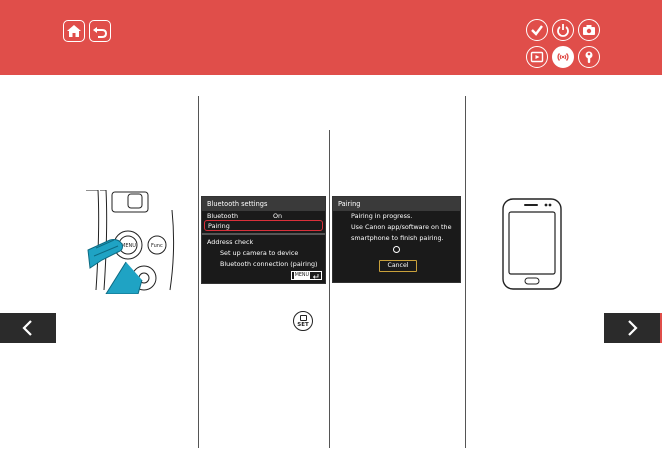 The image size is (662, 467). What do you see at coordinates (259, 253) in the screenshot?
I see `menu-sub-row: Set up camera to device` at bounding box center [259, 253].